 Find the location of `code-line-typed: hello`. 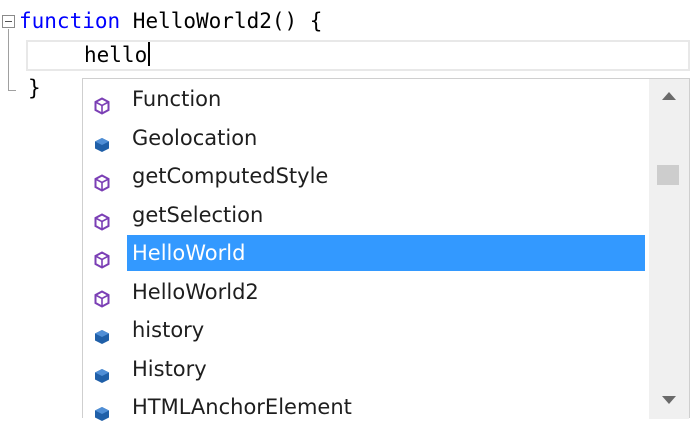

code-line-typed: hello is located at coordinates (117, 55).